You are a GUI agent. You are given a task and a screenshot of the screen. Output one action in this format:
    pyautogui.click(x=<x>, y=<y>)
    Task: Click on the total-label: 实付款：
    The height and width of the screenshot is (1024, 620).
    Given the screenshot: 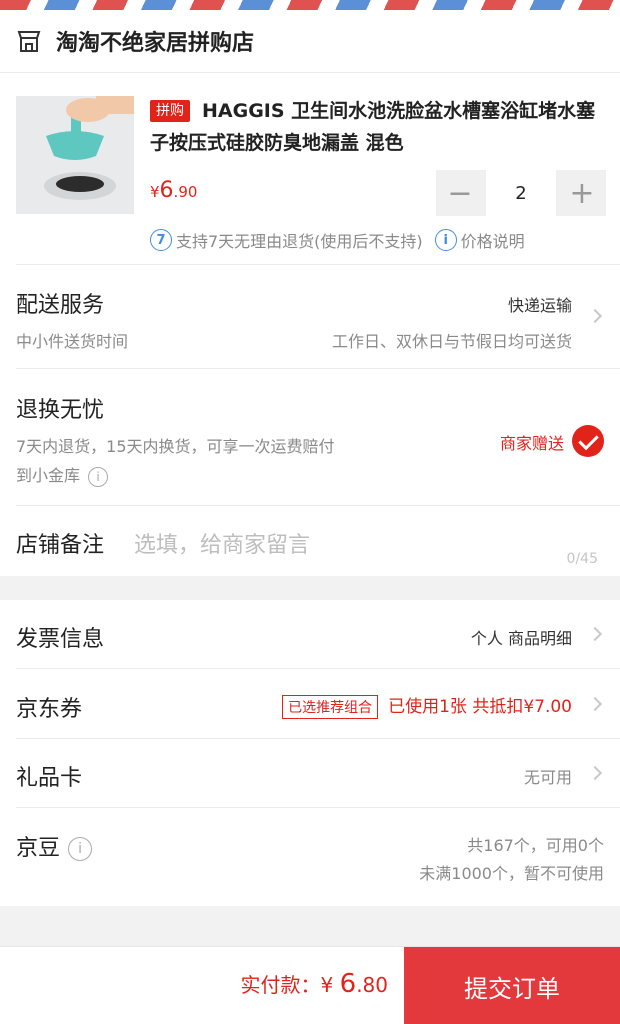 What is the action you would take?
    pyautogui.click(x=280, y=985)
    